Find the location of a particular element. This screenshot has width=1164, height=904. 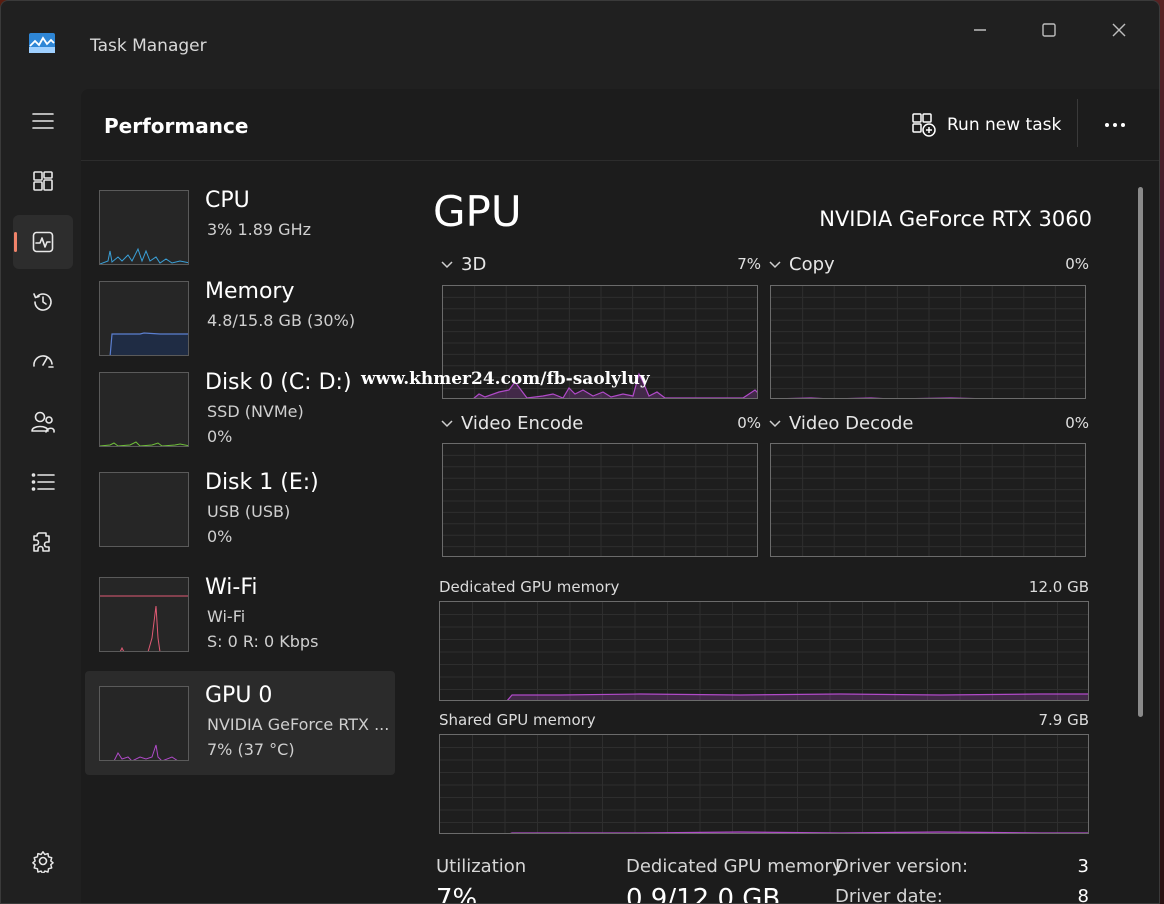

processes-icon is located at coordinates (43, 181).